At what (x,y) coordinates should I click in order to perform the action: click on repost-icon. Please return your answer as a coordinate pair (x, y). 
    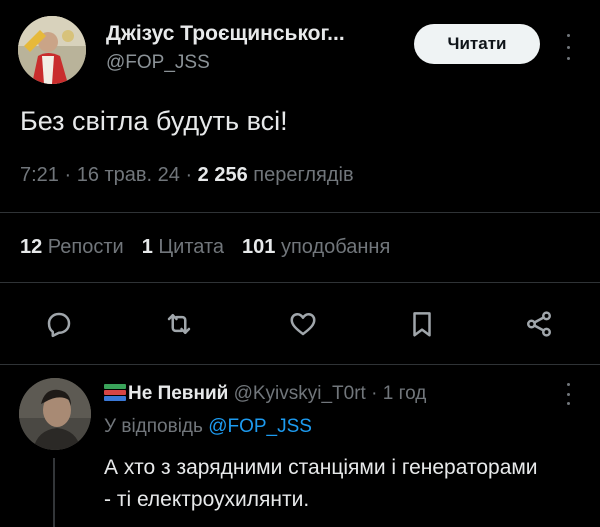
    Looking at the image, I should click on (179, 324).